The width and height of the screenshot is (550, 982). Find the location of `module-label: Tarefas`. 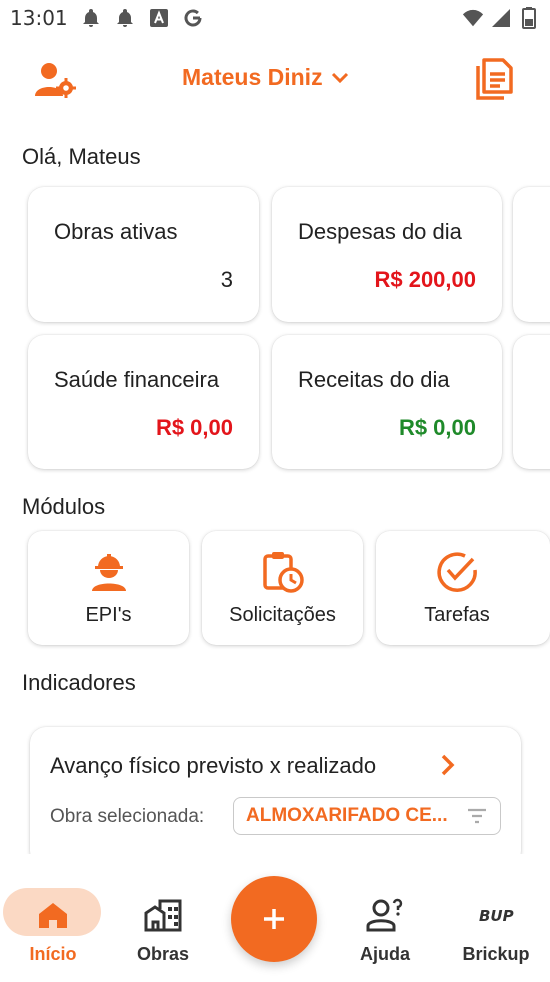

module-label: Tarefas is located at coordinates (457, 615).